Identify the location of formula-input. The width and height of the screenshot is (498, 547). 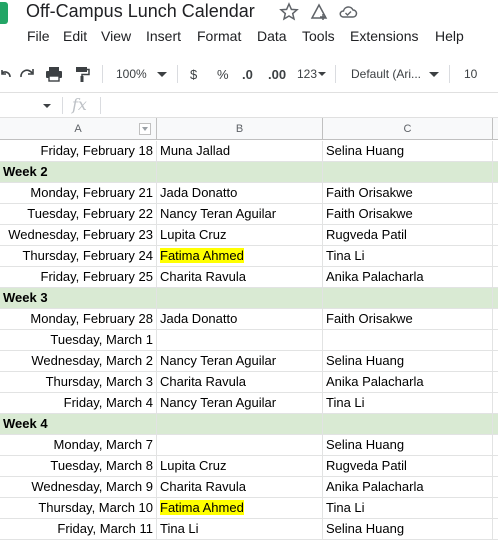
(301, 105).